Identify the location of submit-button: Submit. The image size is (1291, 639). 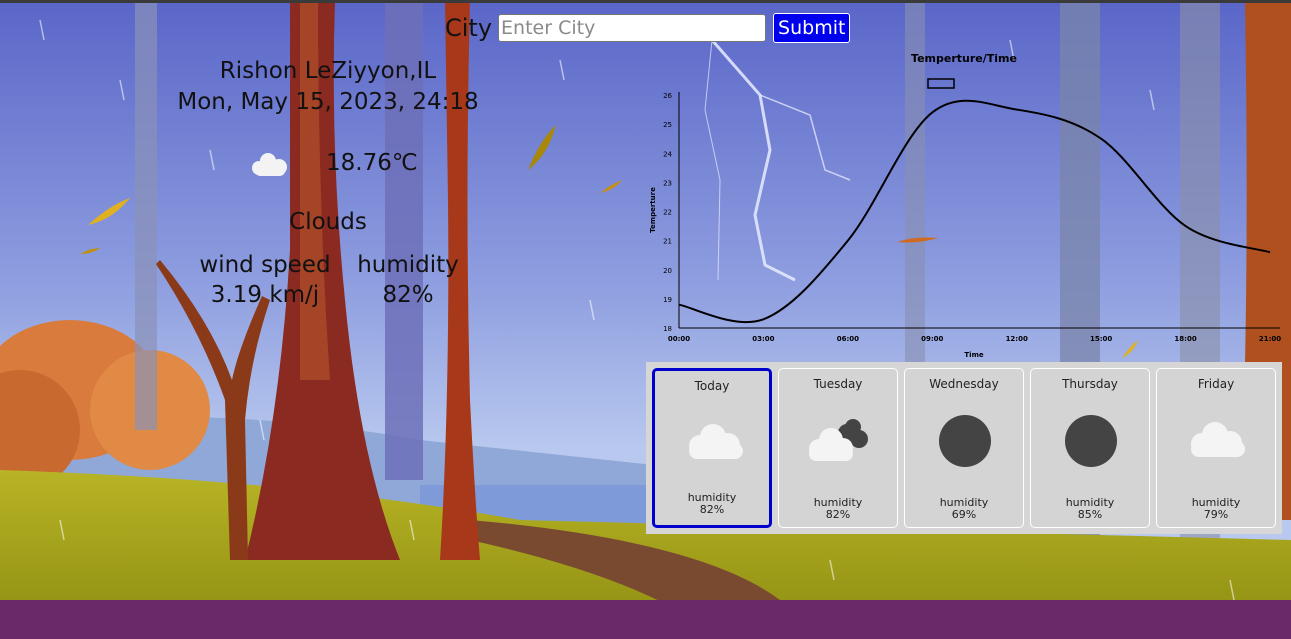
(812, 28).